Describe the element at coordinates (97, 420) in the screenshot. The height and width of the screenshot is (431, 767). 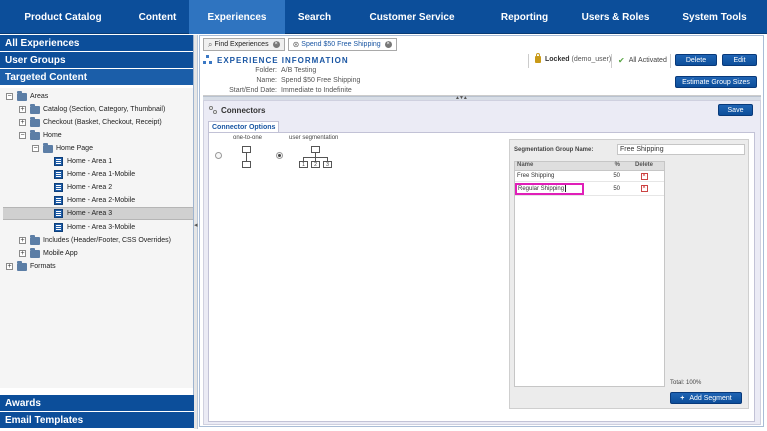
I see `sidebar-email-templates: Email Templates` at that location.